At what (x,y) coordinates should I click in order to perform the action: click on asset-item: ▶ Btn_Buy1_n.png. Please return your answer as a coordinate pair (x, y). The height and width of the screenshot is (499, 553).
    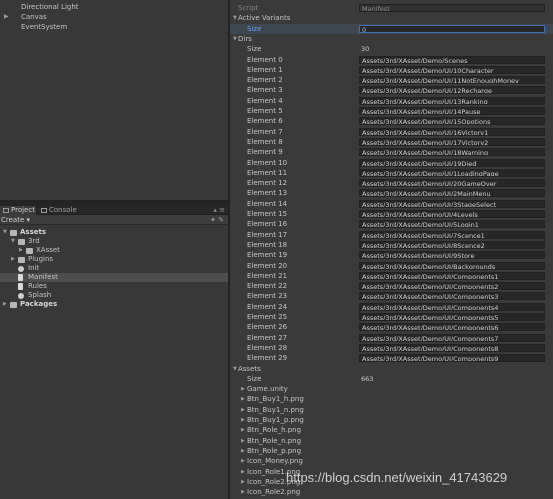
    Looking at the image, I should click on (391, 410).